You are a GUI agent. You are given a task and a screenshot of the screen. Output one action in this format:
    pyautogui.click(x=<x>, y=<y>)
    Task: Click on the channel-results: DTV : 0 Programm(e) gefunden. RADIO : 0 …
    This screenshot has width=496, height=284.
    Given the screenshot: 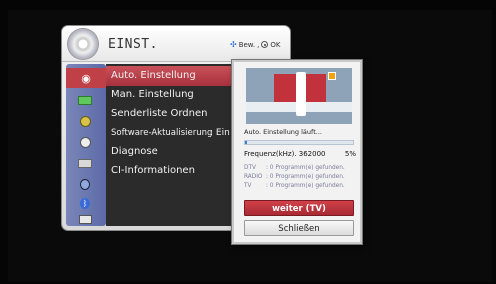 What is the action you would take?
    pyautogui.click(x=302, y=177)
    